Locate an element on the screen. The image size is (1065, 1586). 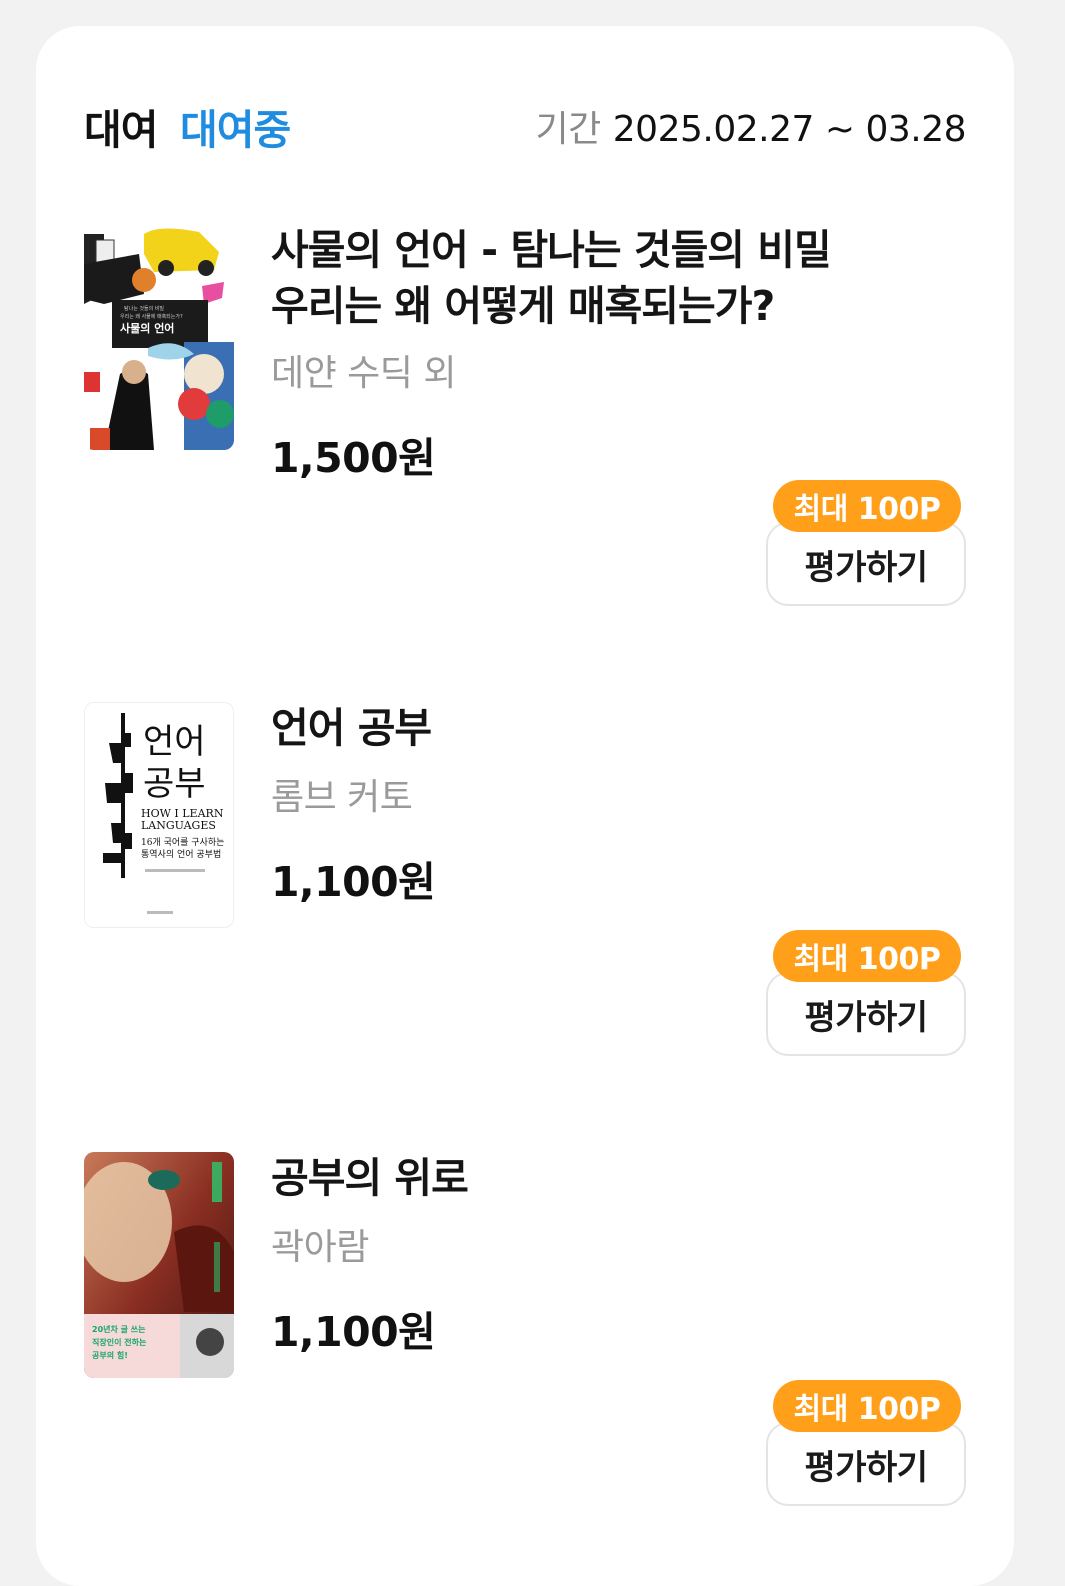
book-price: 1,500원 is located at coordinates (353, 458).